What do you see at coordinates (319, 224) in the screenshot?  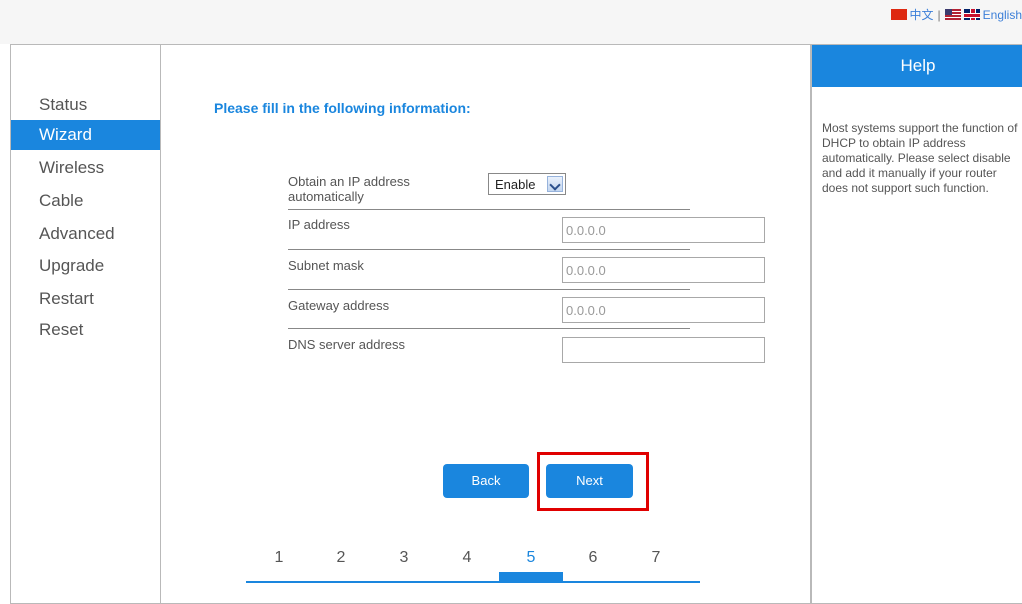 I see `ip-address-label: IP address` at bounding box center [319, 224].